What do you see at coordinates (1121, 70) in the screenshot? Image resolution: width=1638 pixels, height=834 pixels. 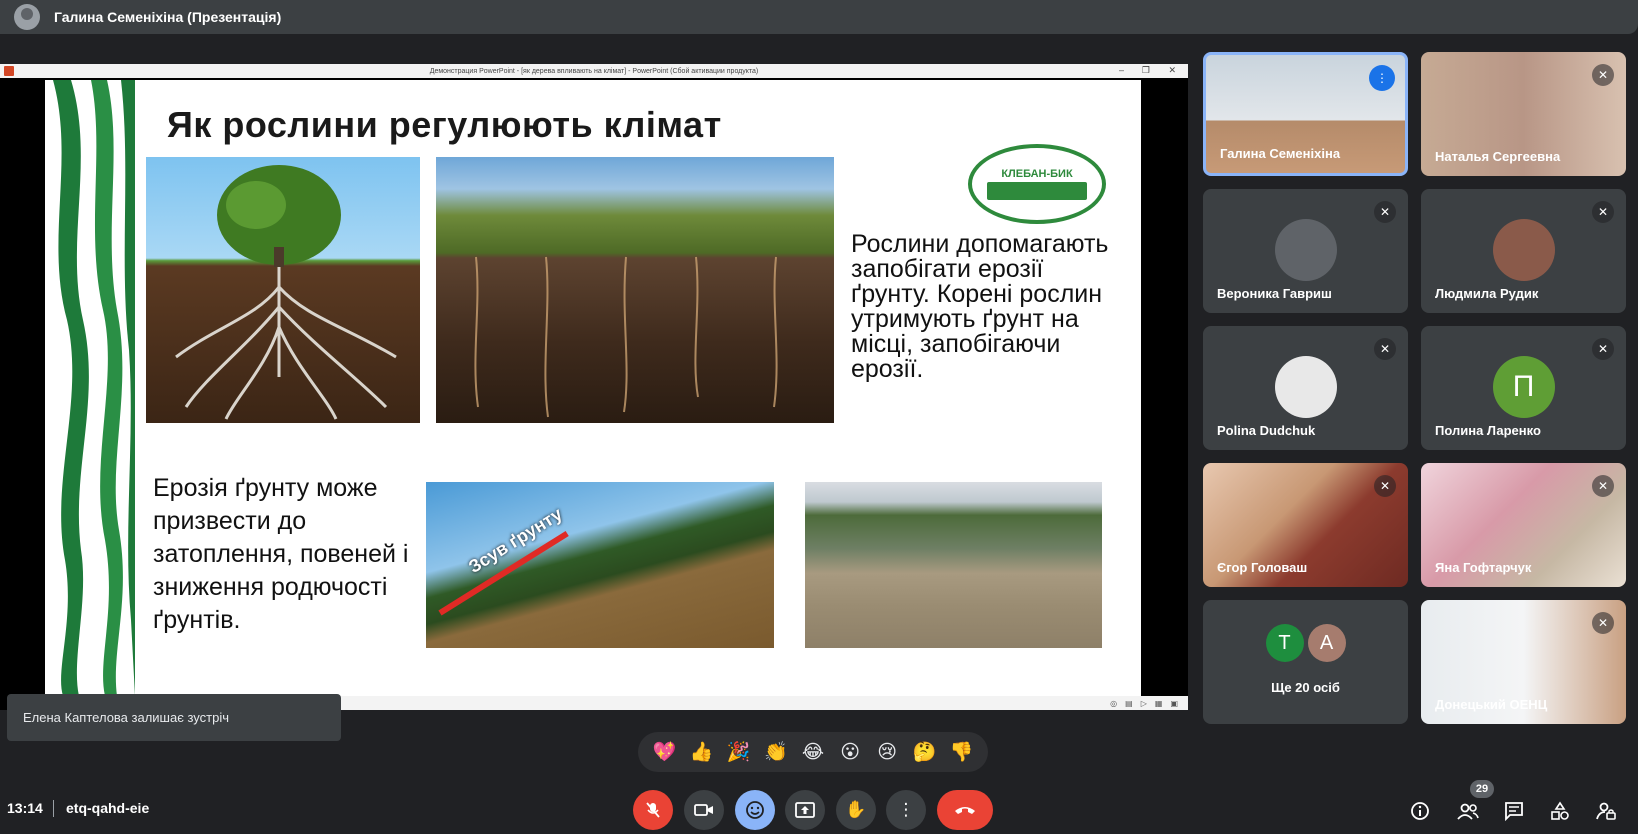 I see `minimize-icon: –` at bounding box center [1121, 70].